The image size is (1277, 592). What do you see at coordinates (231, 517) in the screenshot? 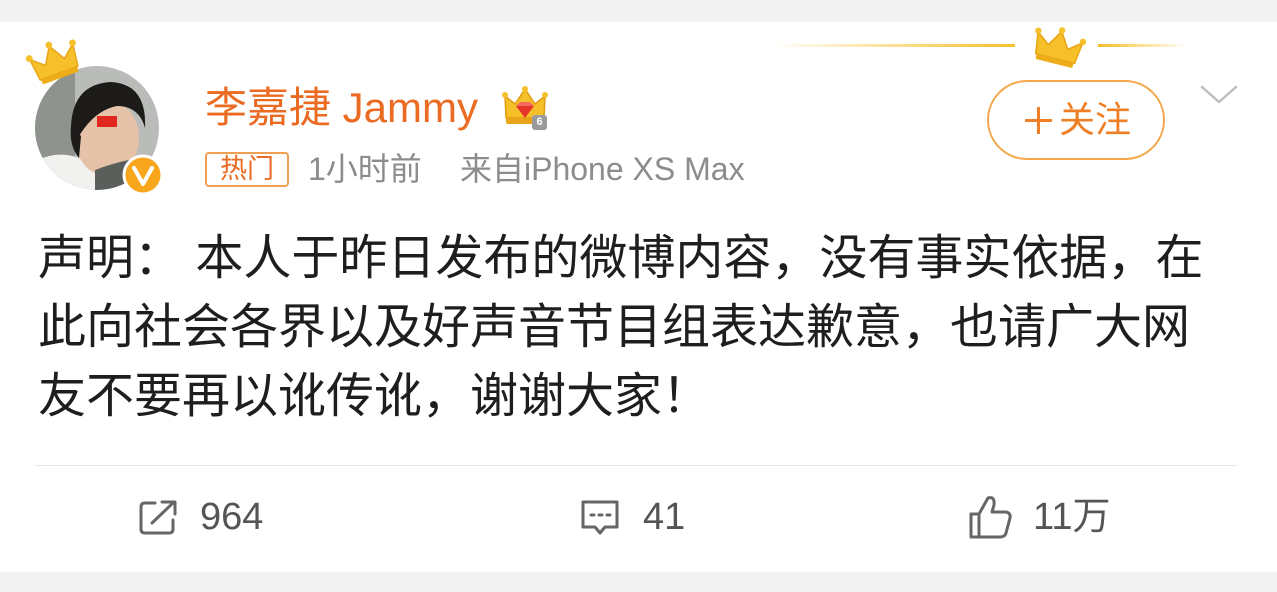
I see `repost-count: 964` at bounding box center [231, 517].